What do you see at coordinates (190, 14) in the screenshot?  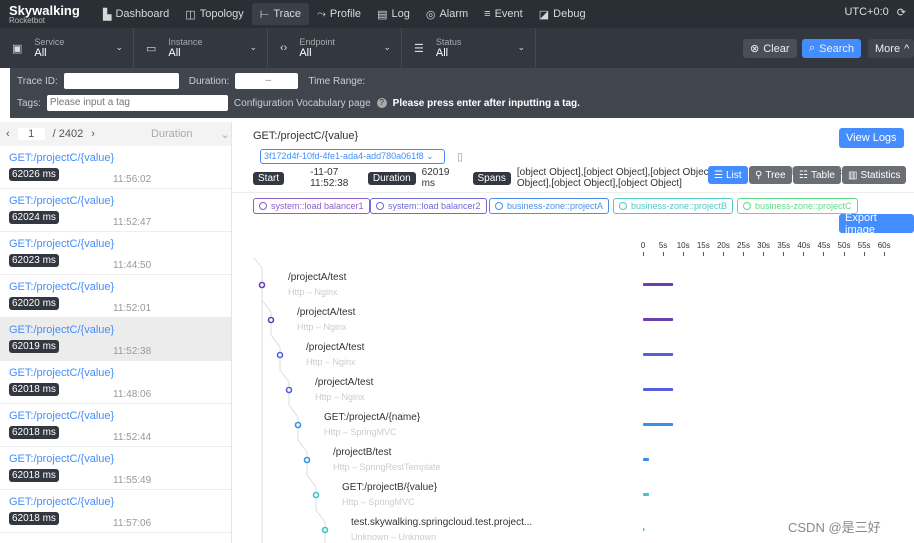 I see `topology-icon: ◫` at bounding box center [190, 14].